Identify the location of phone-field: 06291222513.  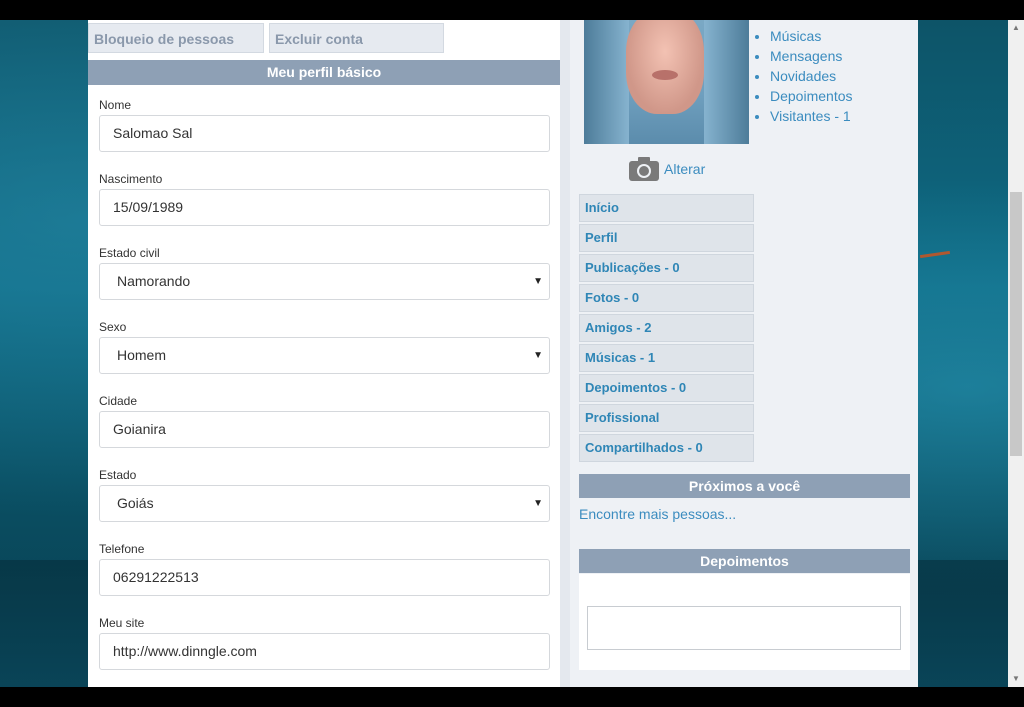
(324, 577).